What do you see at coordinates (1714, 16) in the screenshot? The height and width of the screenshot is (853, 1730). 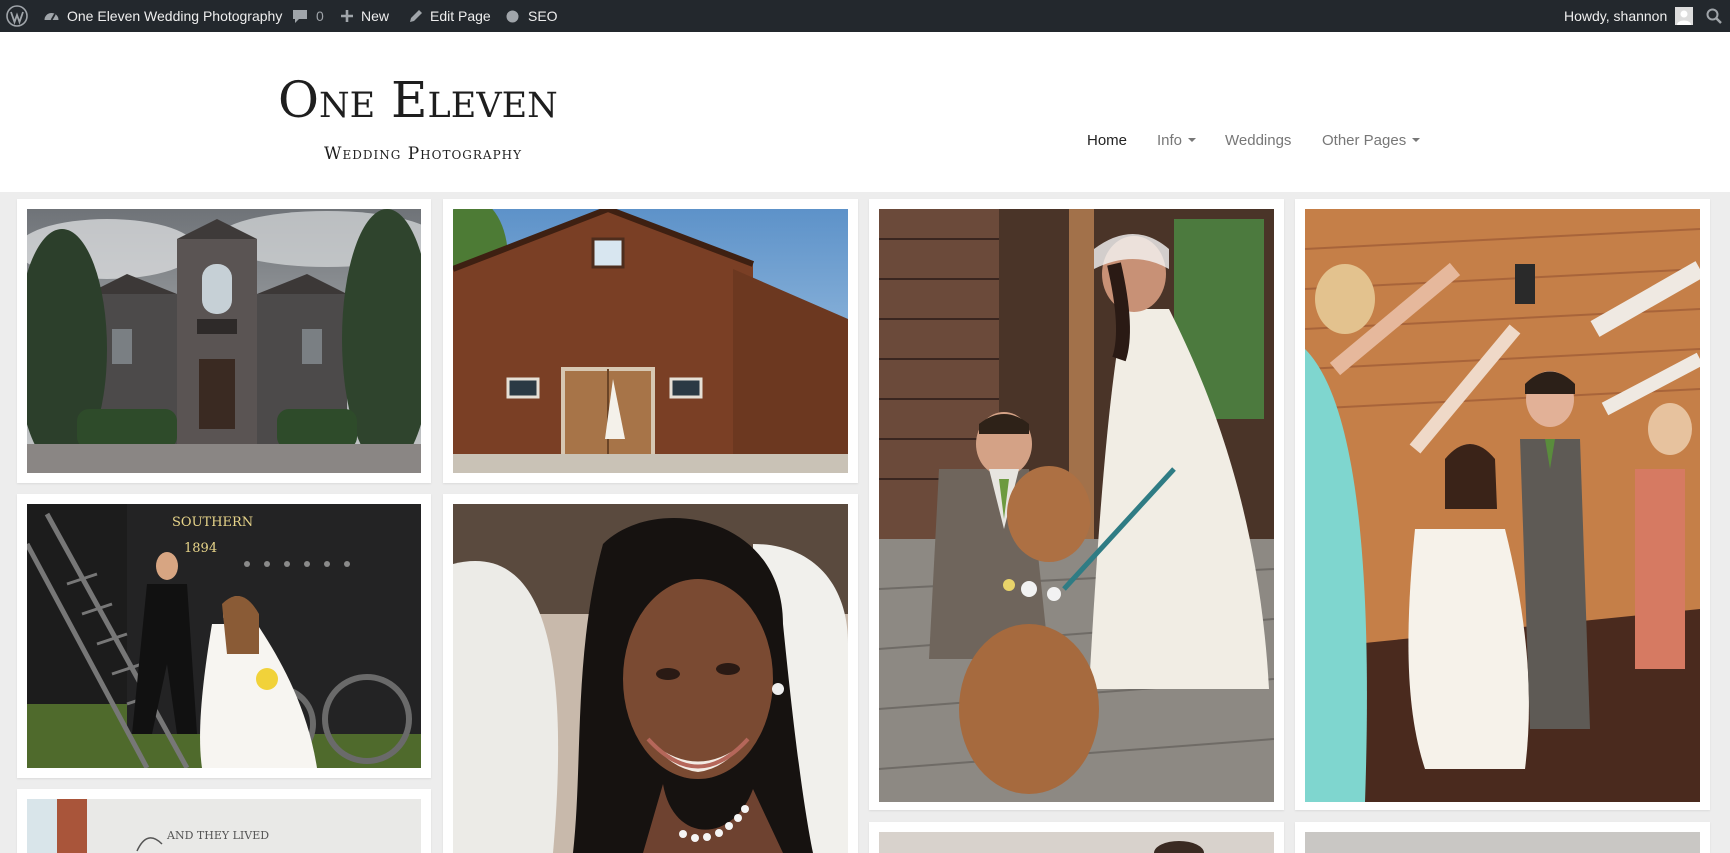 I see `search-icon` at bounding box center [1714, 16].